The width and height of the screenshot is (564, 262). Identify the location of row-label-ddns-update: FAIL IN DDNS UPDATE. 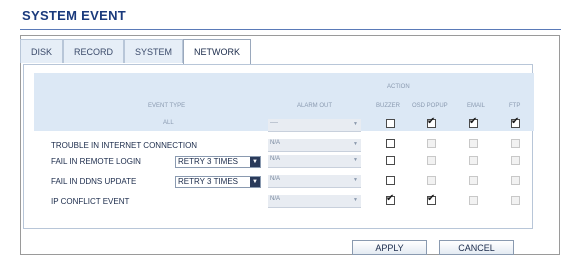
(94, 181).